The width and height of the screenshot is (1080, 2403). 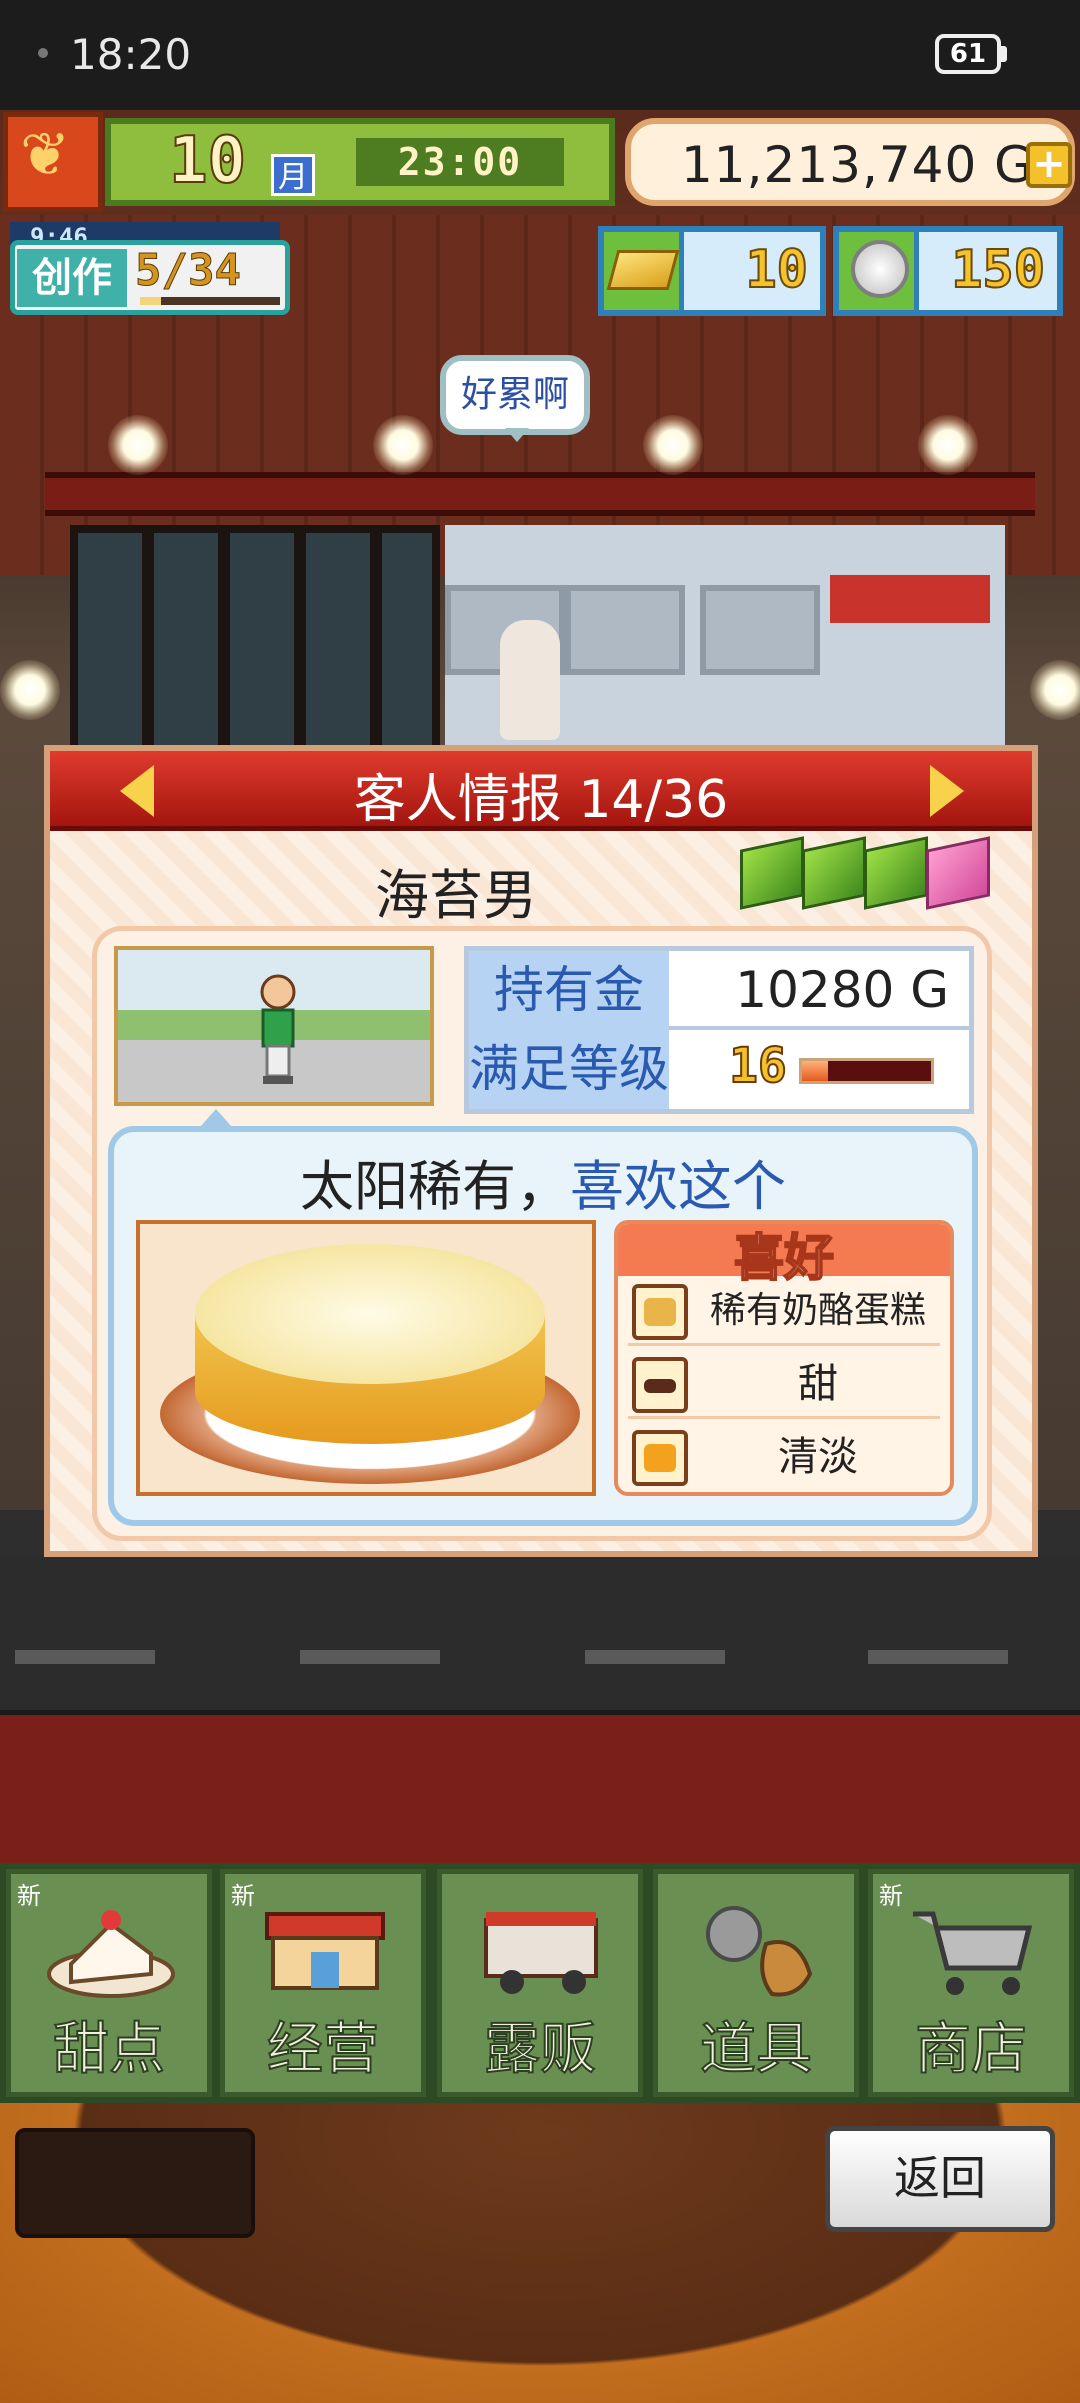 I want to click on items-icon, so click(x=759, y=1951).